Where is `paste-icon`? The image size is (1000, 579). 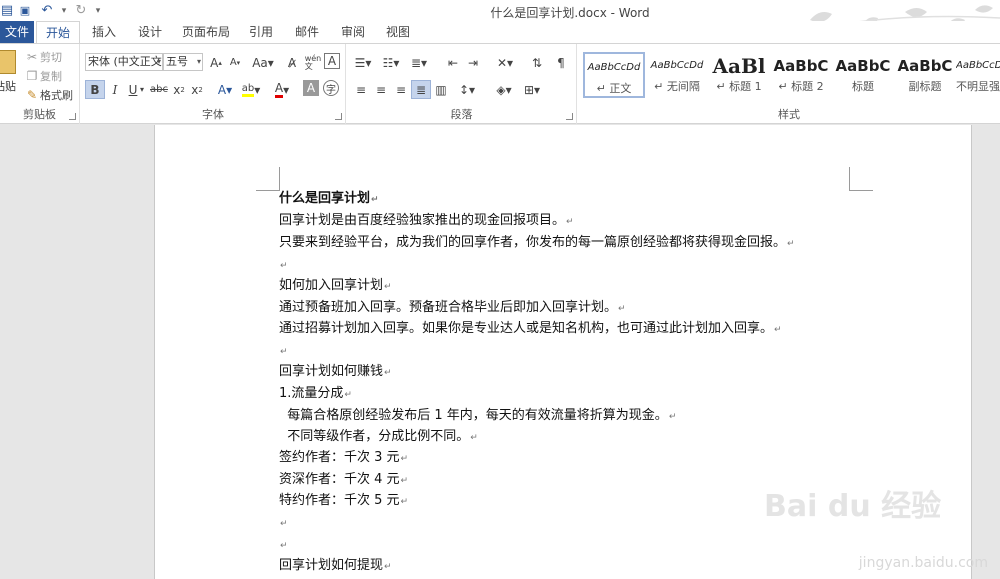
paste-icon is located at coordinates (8, 62).